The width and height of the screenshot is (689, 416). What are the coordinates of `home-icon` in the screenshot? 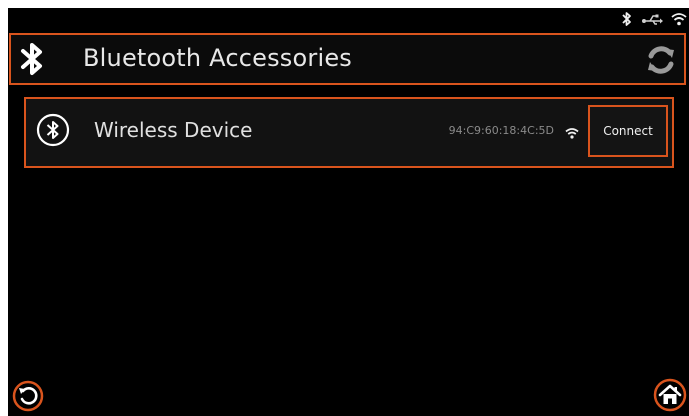 It's located at (670, 395).